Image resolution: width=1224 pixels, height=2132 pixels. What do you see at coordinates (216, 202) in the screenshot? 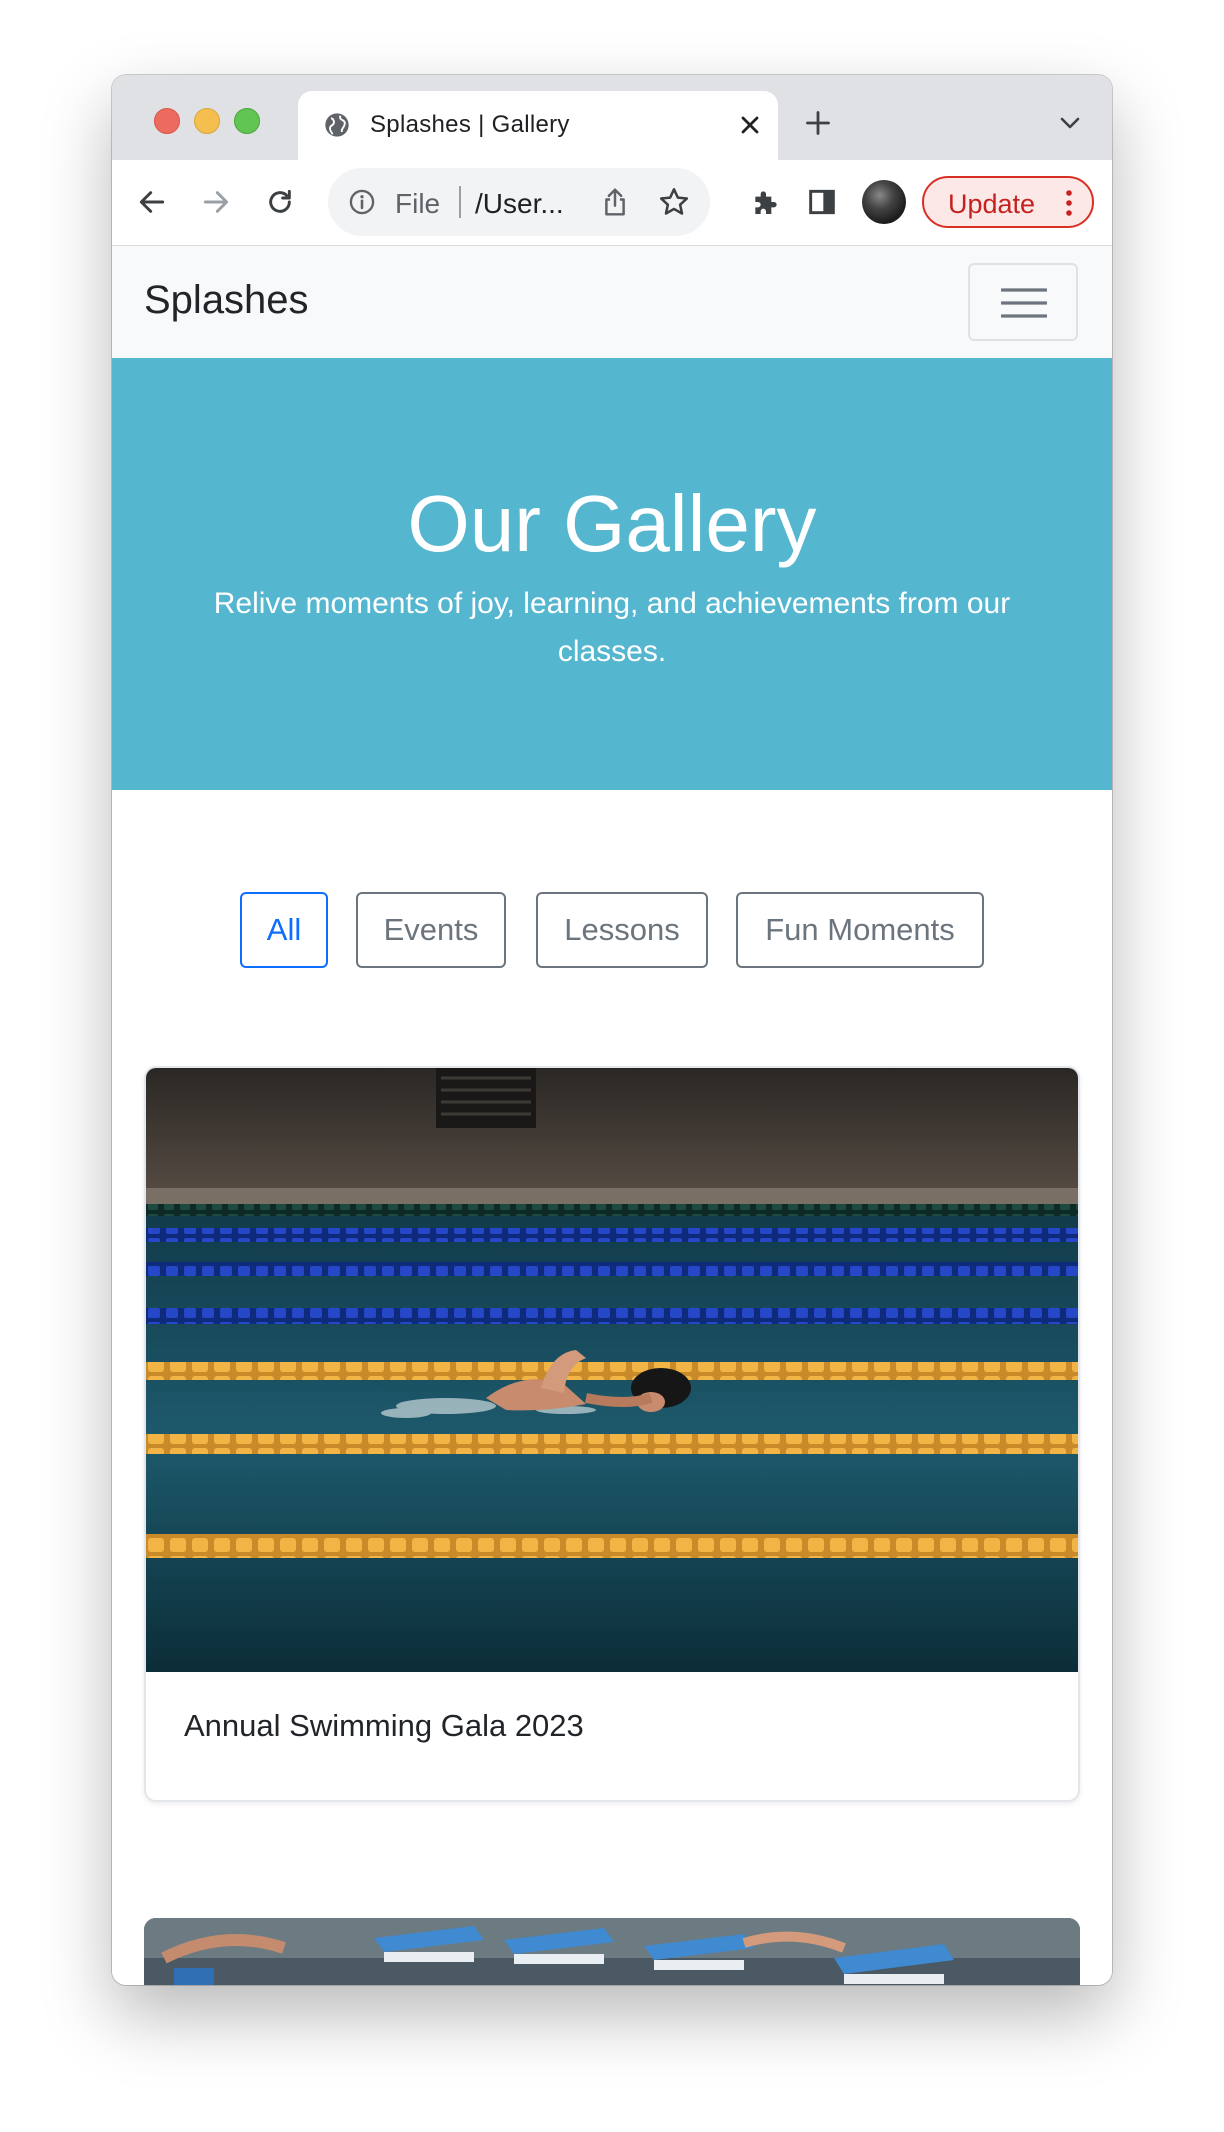
I see `forward-arrow-icon` at bounding box center [216, 202].